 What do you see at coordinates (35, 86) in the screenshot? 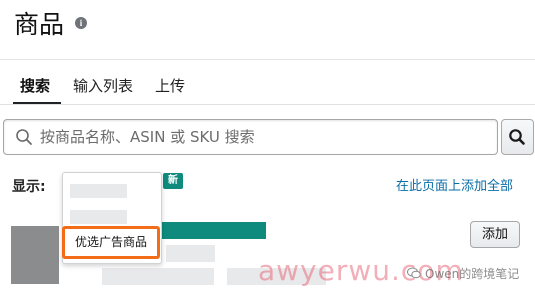
I see `tab-search: 搜索` at bounding box center [35, 86].